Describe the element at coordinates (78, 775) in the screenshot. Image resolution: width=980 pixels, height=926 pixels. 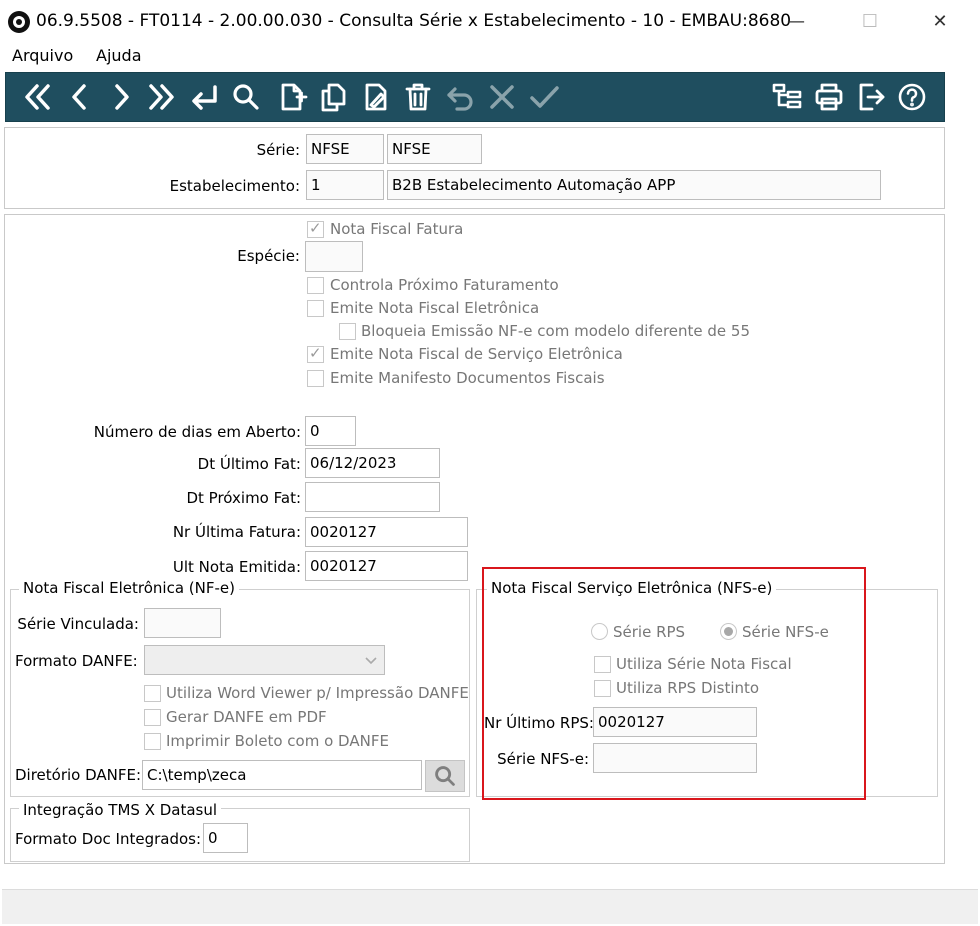
I see `diretorio-danfe-label: Diretório DANFE:` at that location.